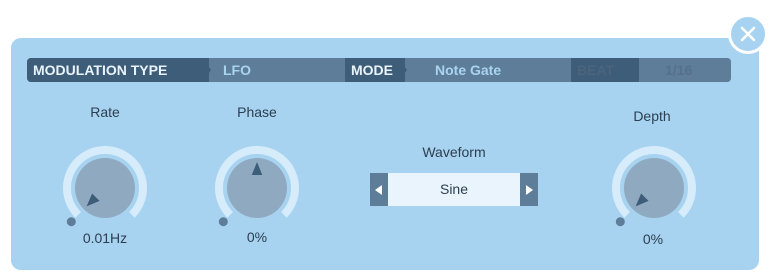  I want to click on depth-knob, so click(654, 190).